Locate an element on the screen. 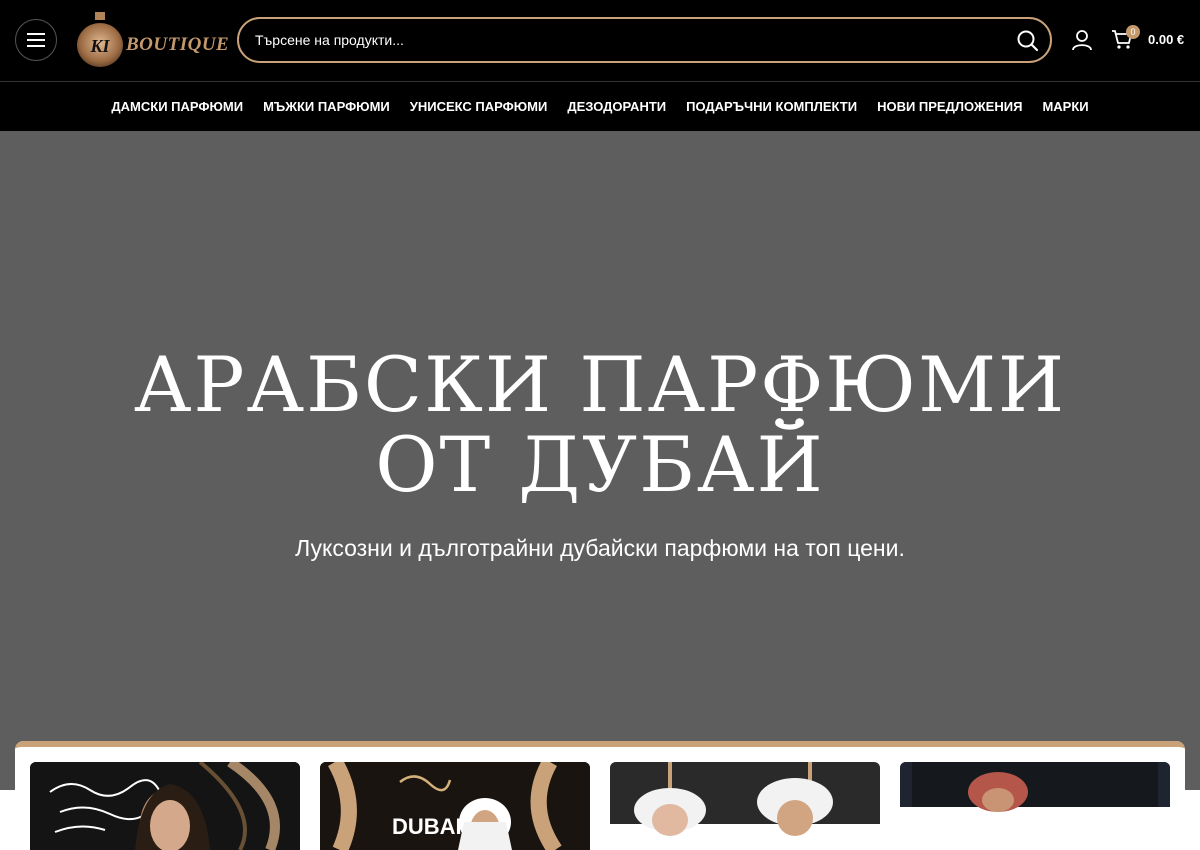  card-2-dubai-text: DUBAI is located at coordinates (427, 826).